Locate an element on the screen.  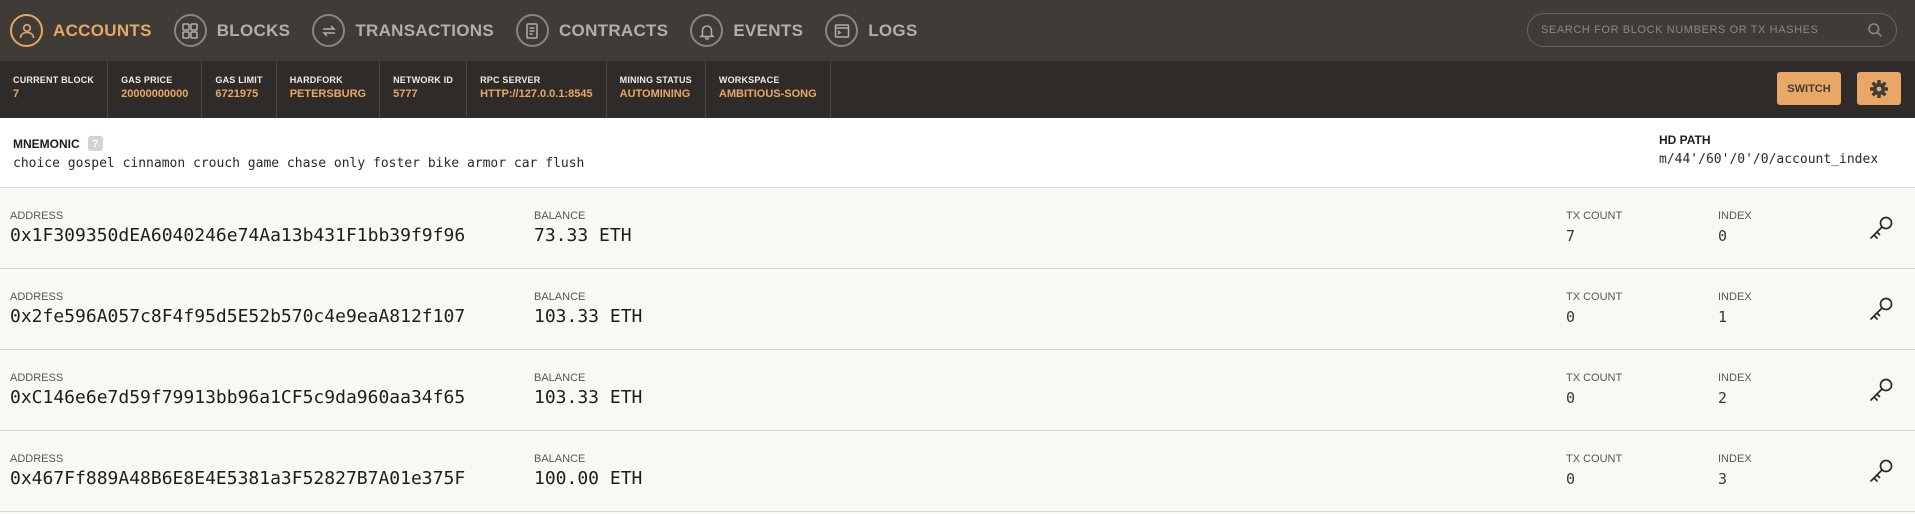
stat-mining-status: MINING STATUS AUTOMINING is located at coordinates (656, 89).